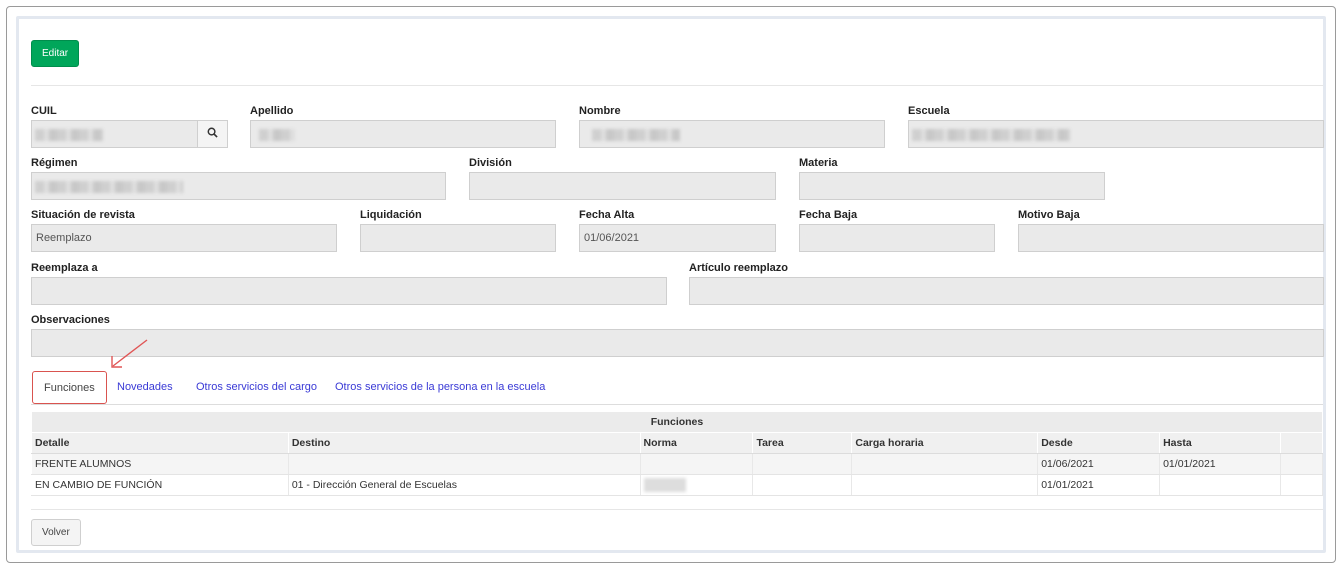 The image size is (1341, 568). Describe the element at coordinates (64, 268) in the screenshot. I see `reemplaza-label: Reemplaza a` at that location.